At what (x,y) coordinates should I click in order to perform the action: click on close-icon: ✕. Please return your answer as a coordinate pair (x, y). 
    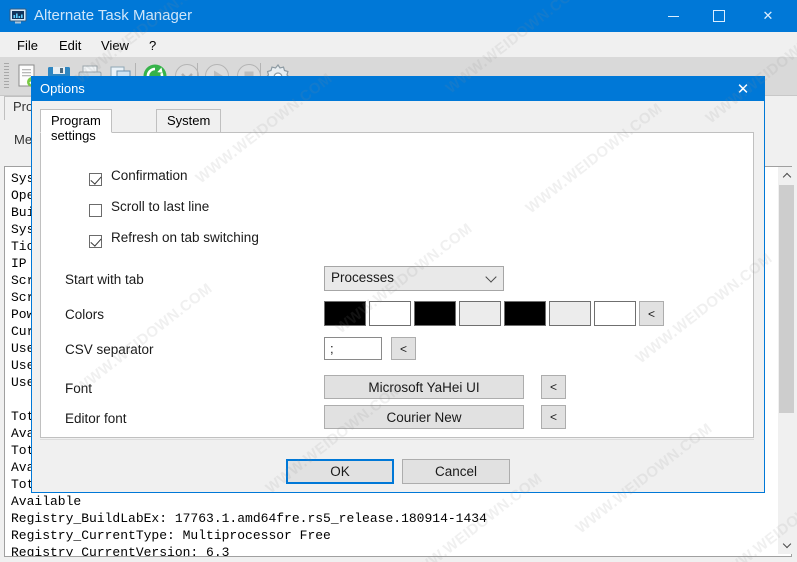
    Looking at the image, I should click on (768, 16).